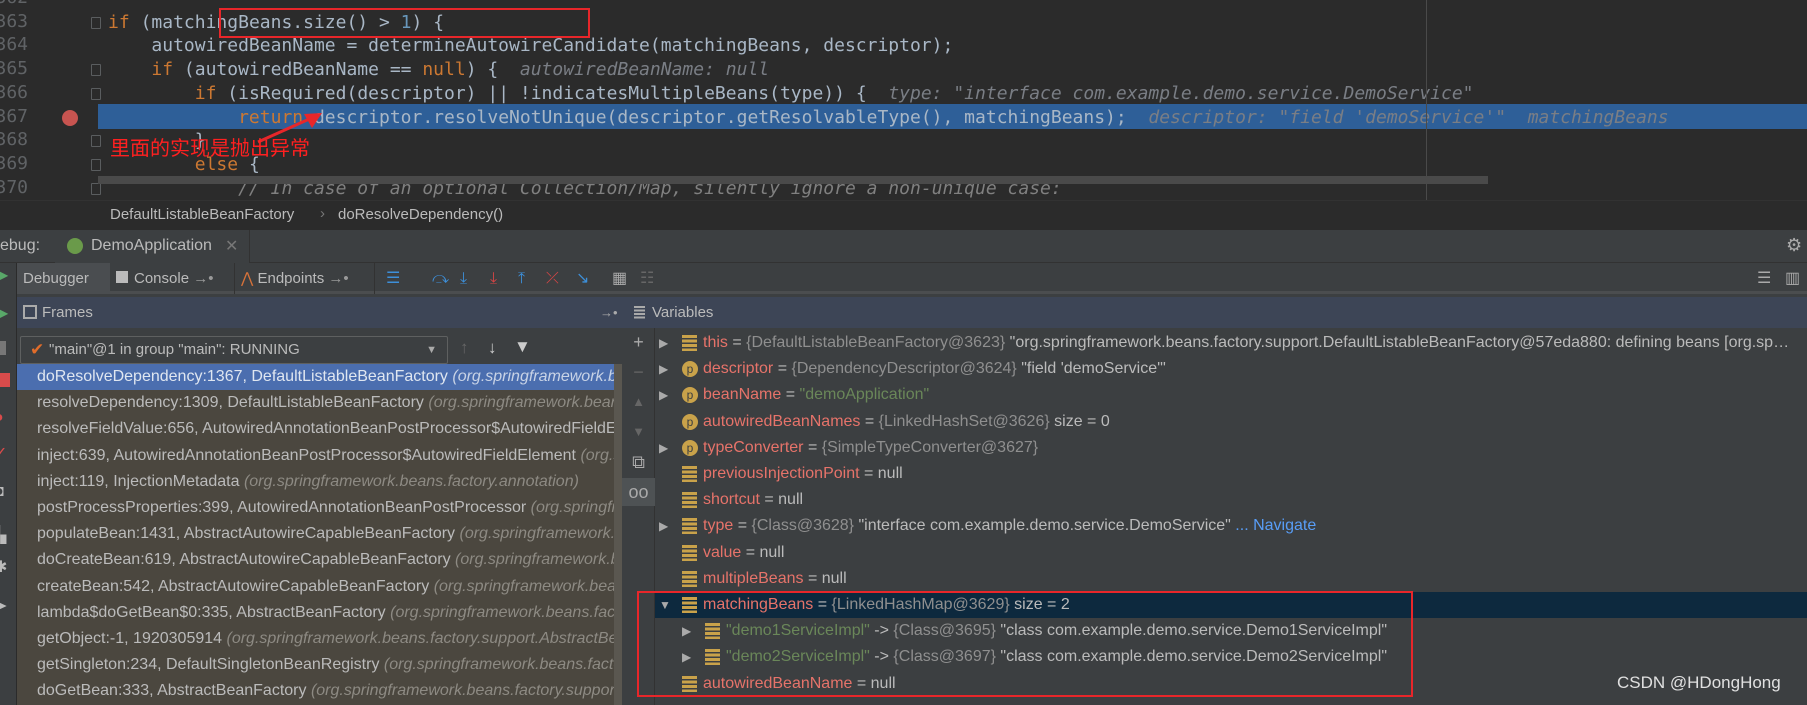  What do you see at coordinates (431, 350) in the screenshot?
I see `chevron-down-icon: ▼` at bounding box center [431, 350].